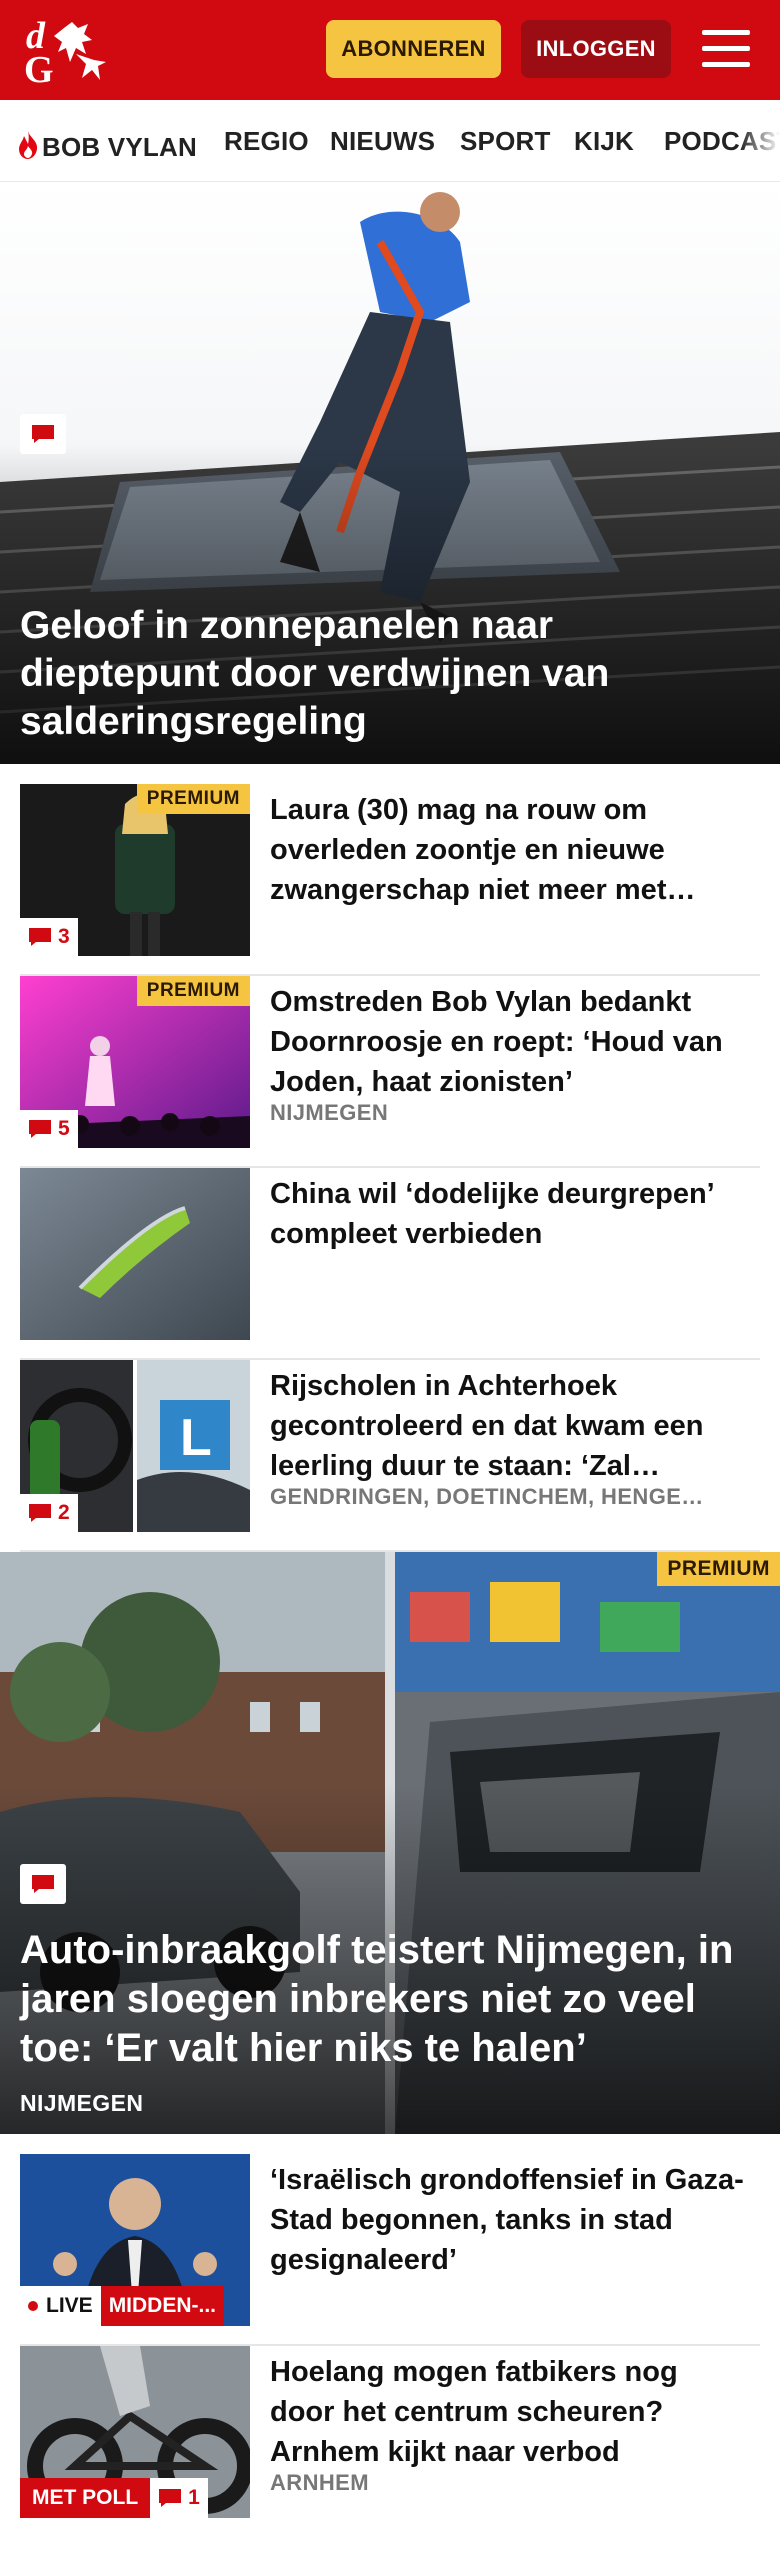  I want to click on comment-count: 5, so click(64, 1128).